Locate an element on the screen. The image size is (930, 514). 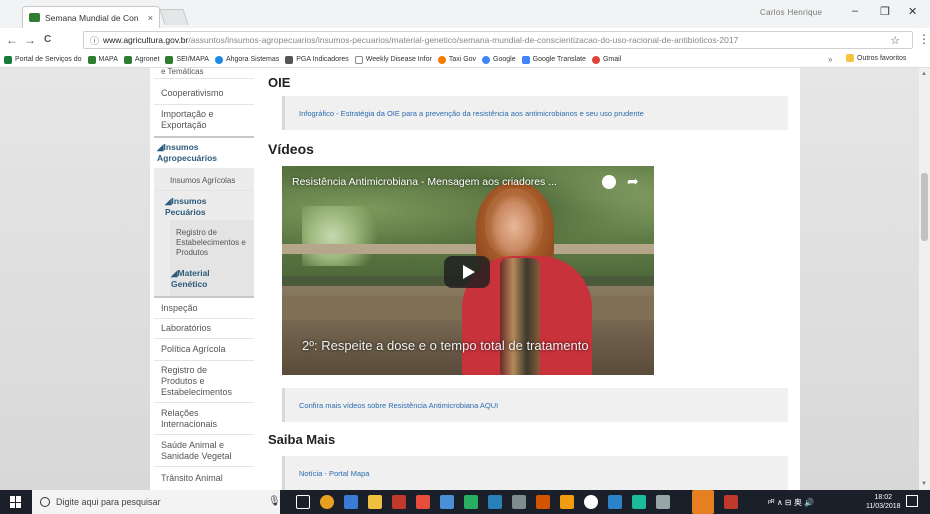
sidebar-item-tematicas: e Temáticas is located at coordinates (204, 72).